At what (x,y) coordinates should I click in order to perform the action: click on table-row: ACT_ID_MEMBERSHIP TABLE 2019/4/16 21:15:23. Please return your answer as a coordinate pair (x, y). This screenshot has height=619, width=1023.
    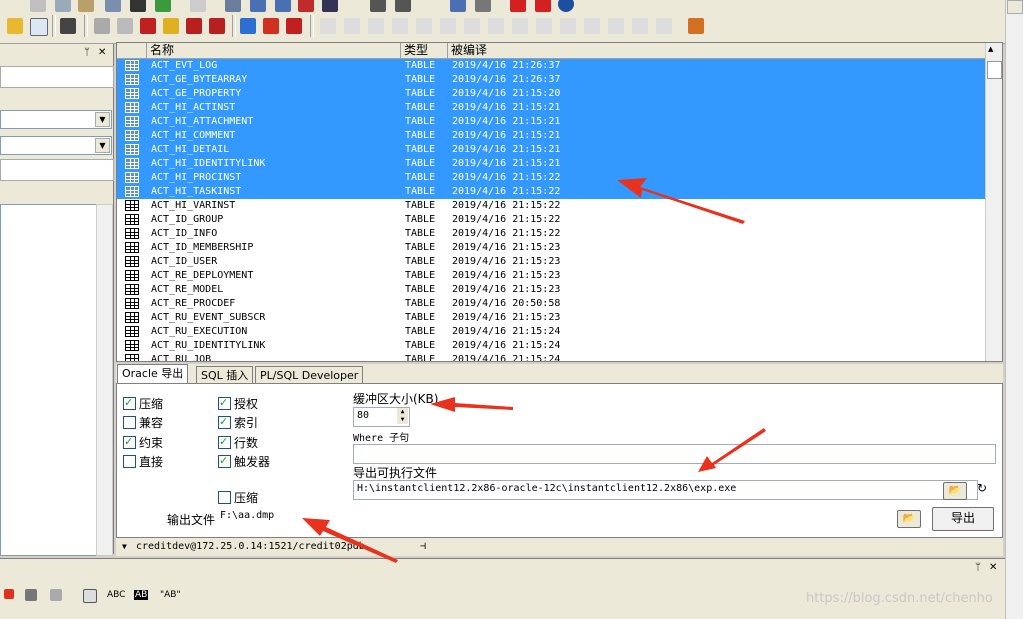
    Looking at the image, I should click on (552, 248).